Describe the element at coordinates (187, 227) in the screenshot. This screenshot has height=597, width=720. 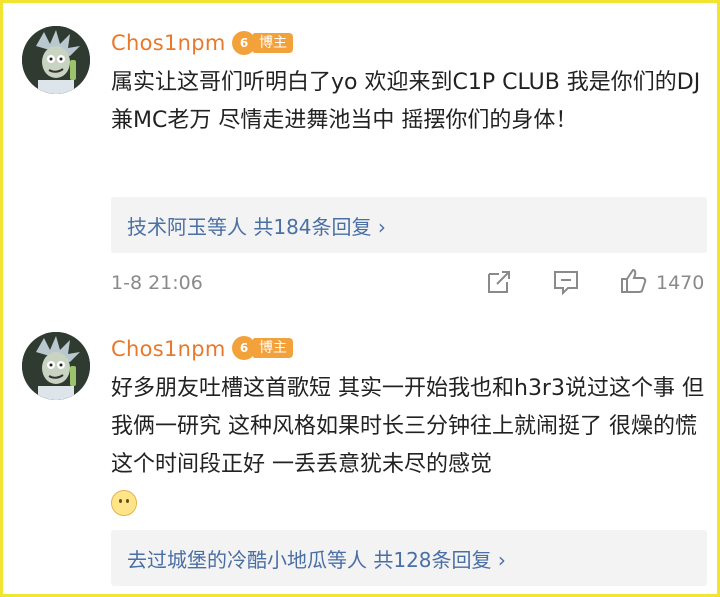
I see `replies-users: 技术阿玉等人` at that location.